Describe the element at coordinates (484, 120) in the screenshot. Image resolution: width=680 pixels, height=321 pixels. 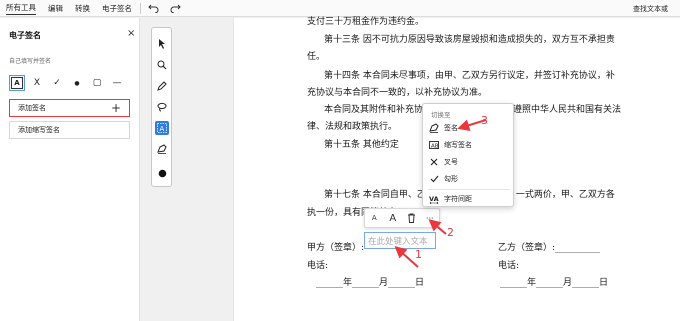
I see `callout-number-3: 3` at that location.